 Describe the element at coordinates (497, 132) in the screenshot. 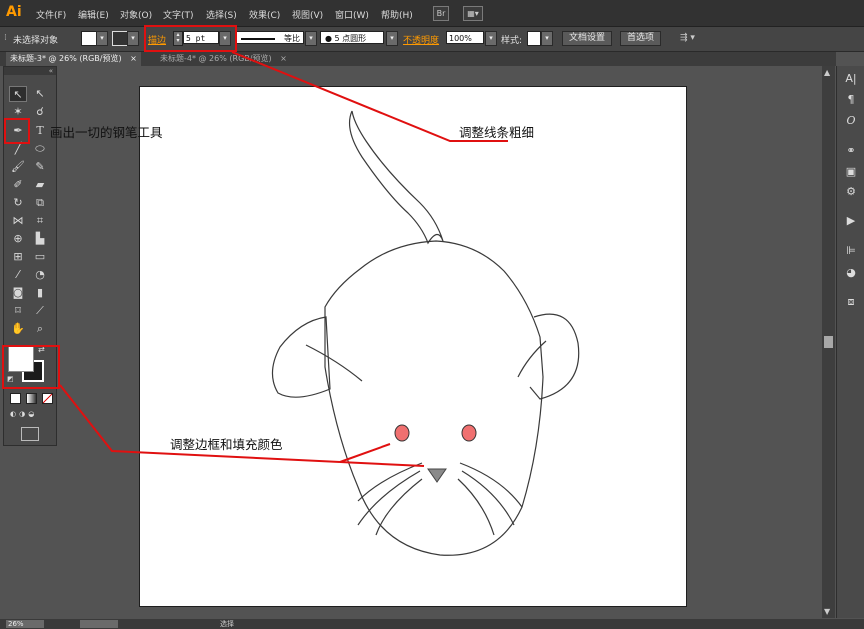

I see `stroke-weight-annotation: 调整线条粗细` at that location.